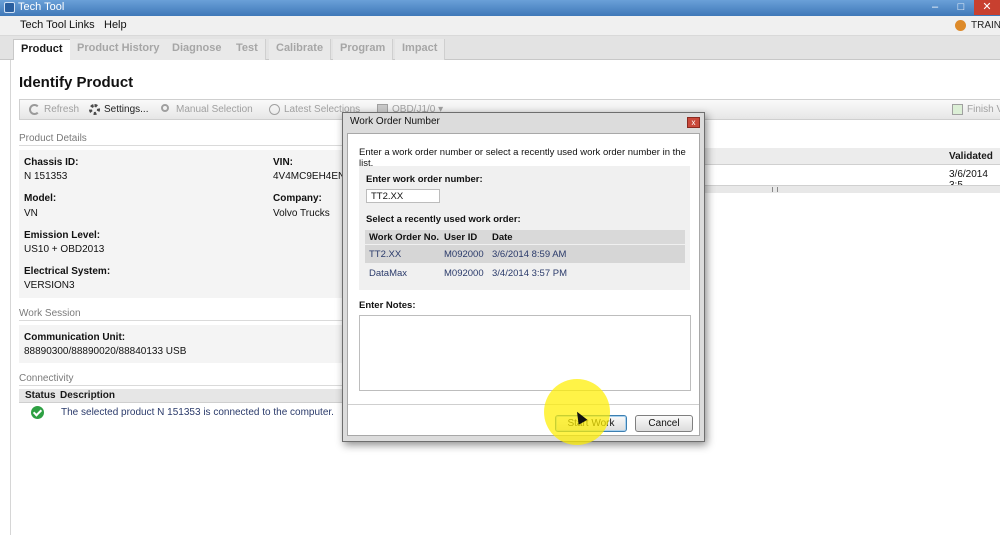 The image size is (1000, 535). What do you see at coordinates (115, 25) in the screenshot?
I see `menu-help: Help` at bounding box center [115, 25].